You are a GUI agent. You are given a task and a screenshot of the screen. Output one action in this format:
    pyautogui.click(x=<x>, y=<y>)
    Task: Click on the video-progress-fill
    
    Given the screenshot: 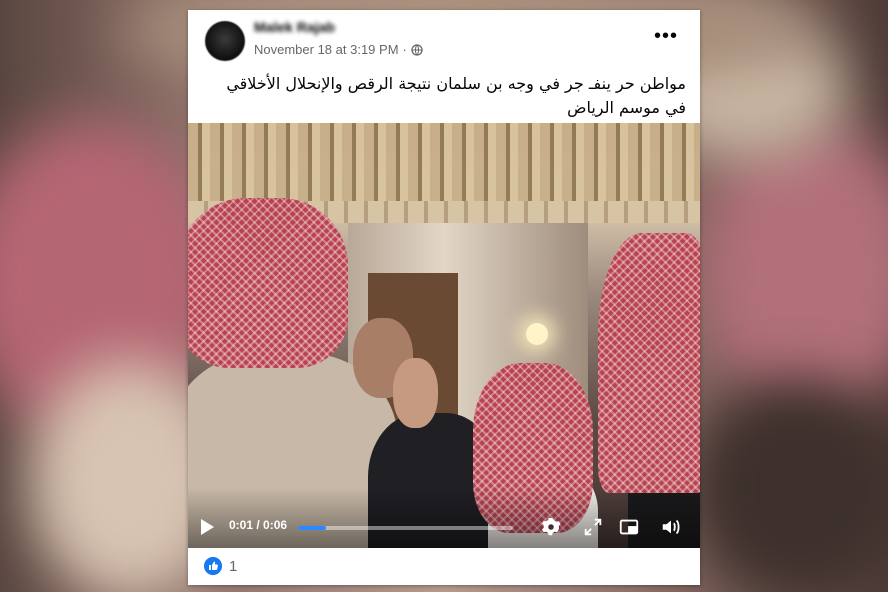 What is the action you would take?
    pyautogui.click(x=312, y=528)
    